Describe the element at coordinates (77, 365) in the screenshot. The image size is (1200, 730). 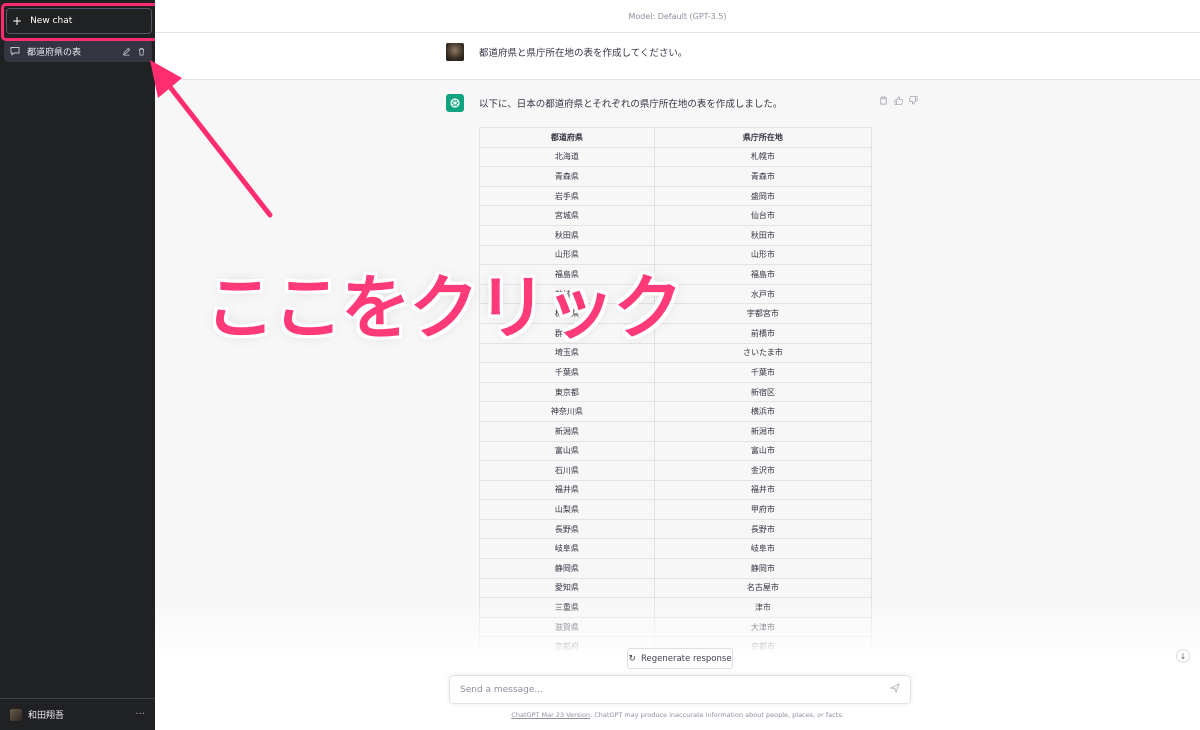
I see `sidebar: + New chat 都道府県の表 和田翔吾 ···` at that location.